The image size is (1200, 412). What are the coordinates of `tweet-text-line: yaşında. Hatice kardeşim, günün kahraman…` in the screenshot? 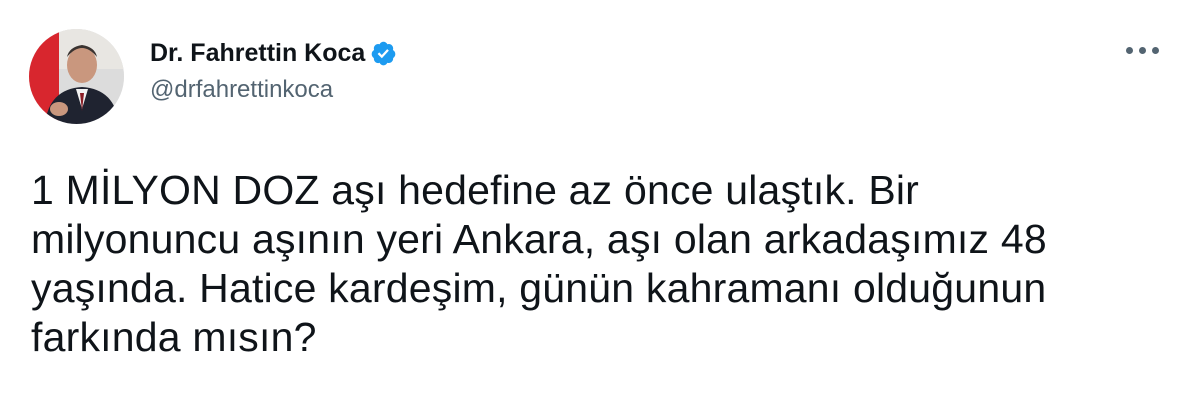 It's located at (539, 288).